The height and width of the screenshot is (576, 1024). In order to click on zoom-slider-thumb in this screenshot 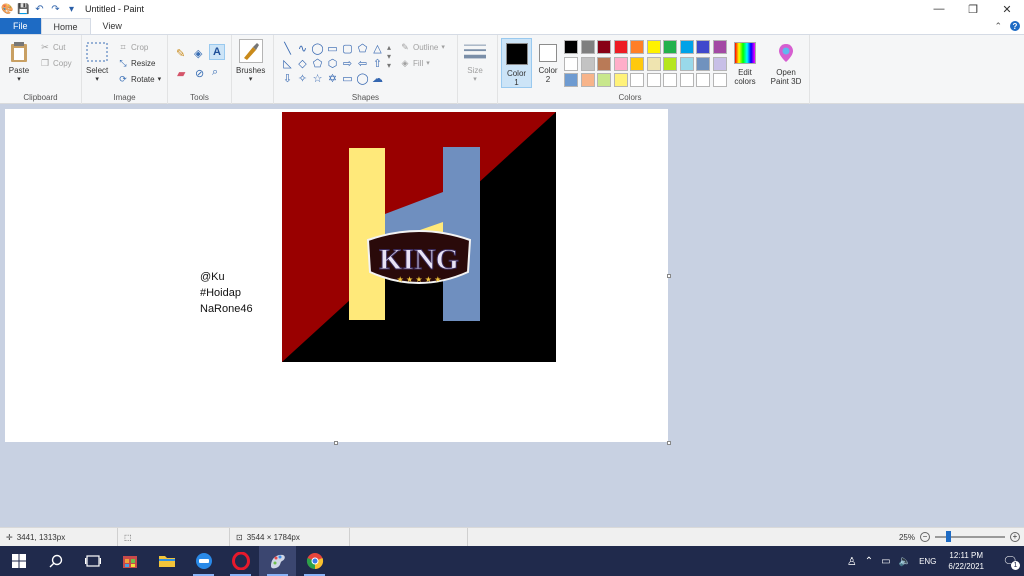, I will do `click(948, 536)`.